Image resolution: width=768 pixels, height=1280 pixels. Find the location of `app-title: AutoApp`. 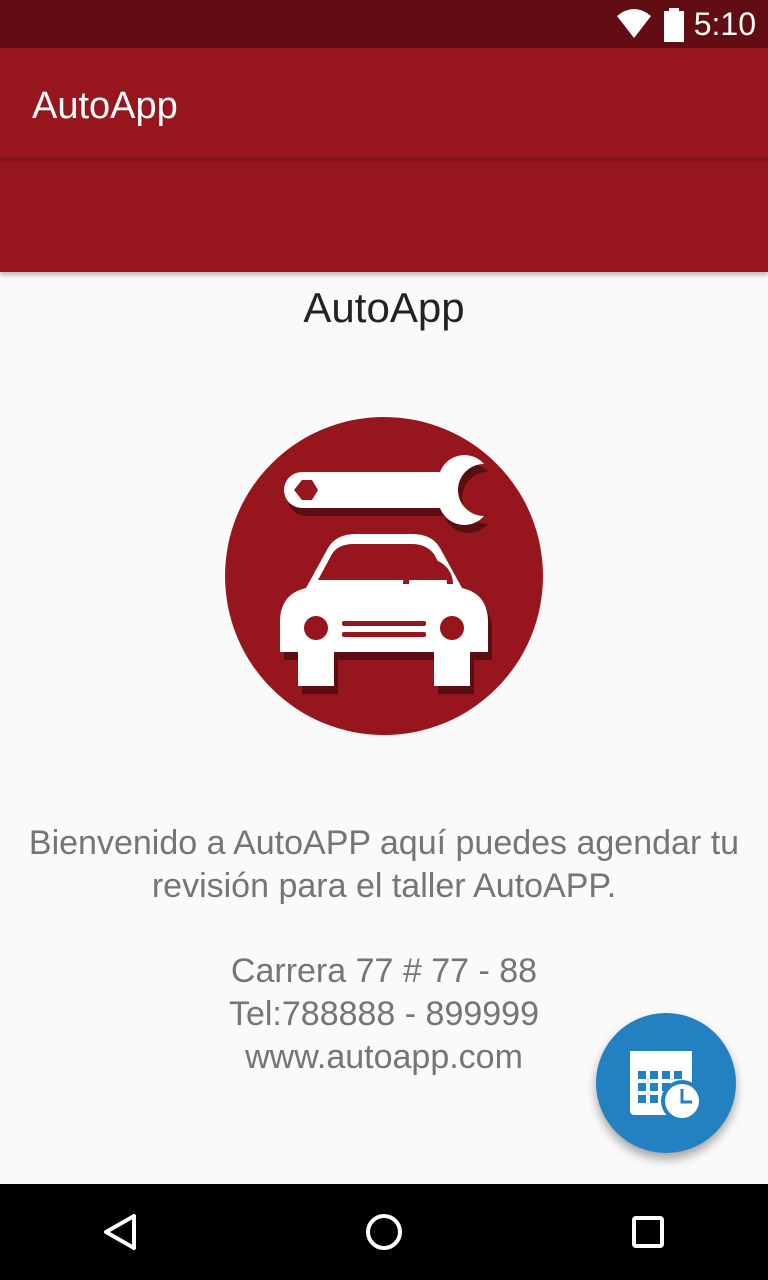

app-title: AutoApp is located at coordinates (105, 106).